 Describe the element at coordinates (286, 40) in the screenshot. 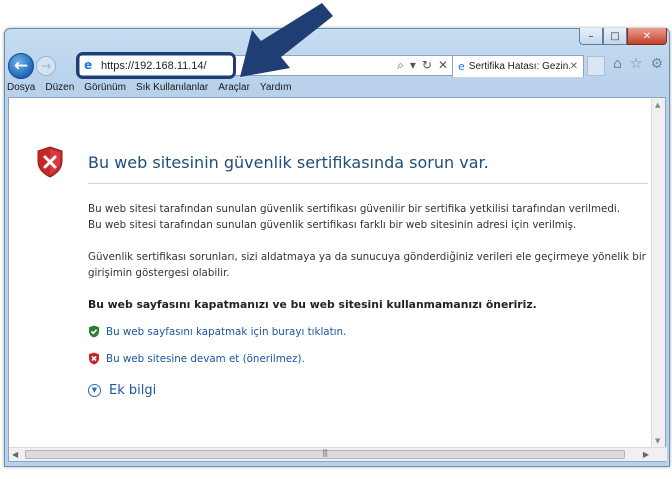

I see `callout-arrow-icon` at that location.